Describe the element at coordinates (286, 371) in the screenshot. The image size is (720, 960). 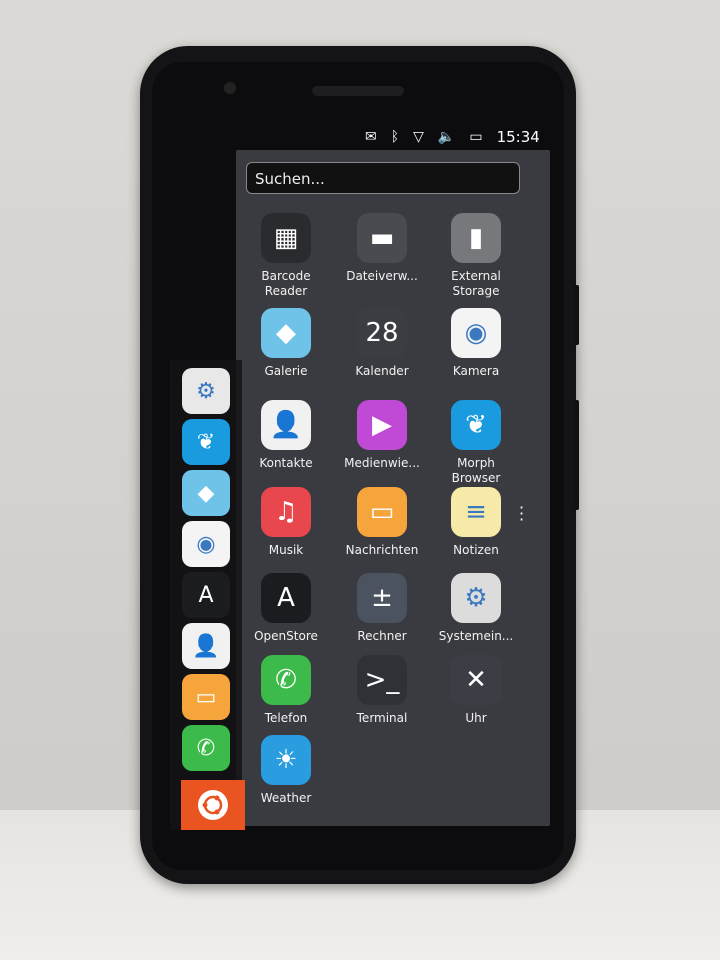
I see `app-label: Galerie` at that location.